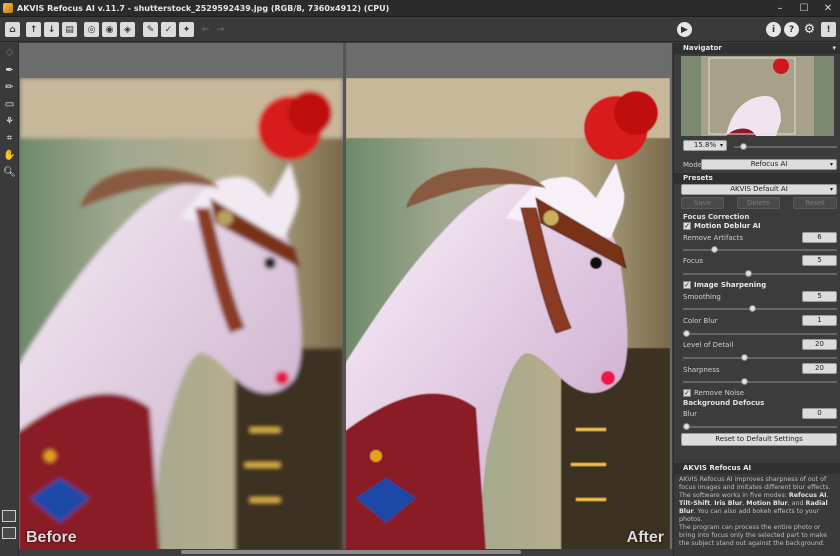 The height and width of the screenshot is (556, 840). What do you see at coordinates (760, 333) in the screenshot?
I see `color-blur-slider` at bounding box center [760, 333].